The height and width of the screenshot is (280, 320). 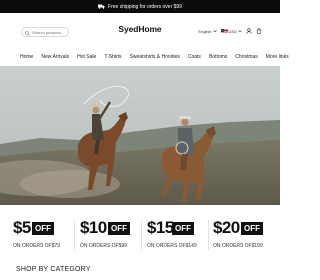 What do you see at coordinates (160, 227) in the screenshot?
I see `coupon-amount: $15` at bounding box center [160, 227].